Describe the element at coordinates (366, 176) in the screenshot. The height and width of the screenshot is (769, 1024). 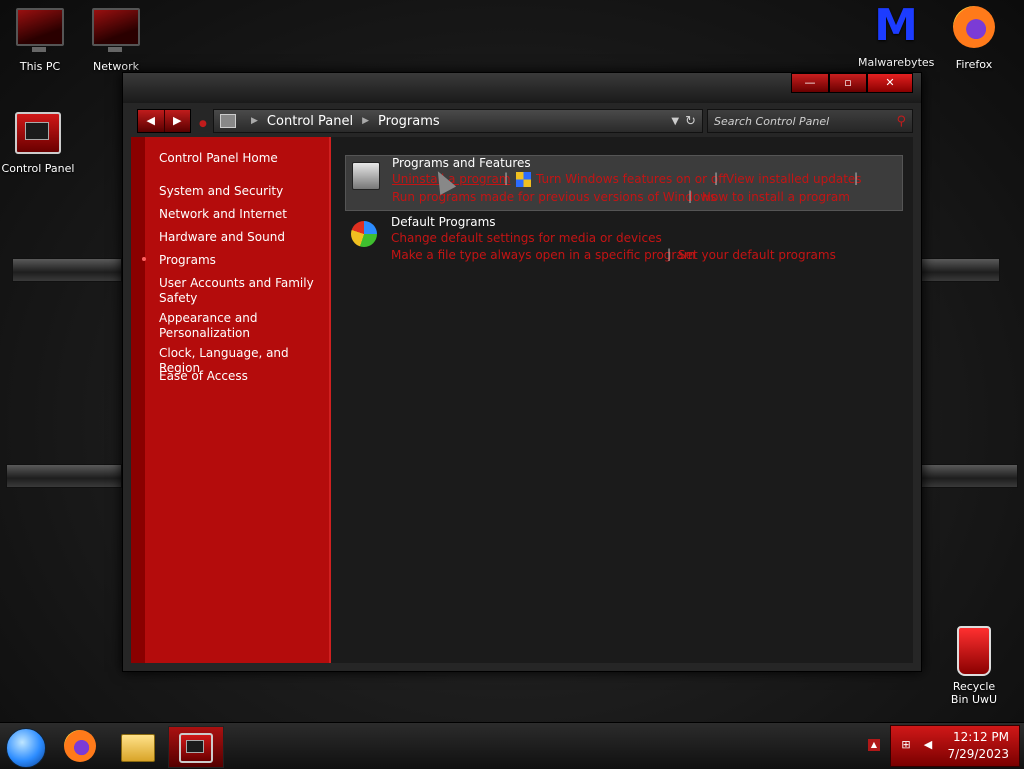
I see `programs-features-icon` at that location.